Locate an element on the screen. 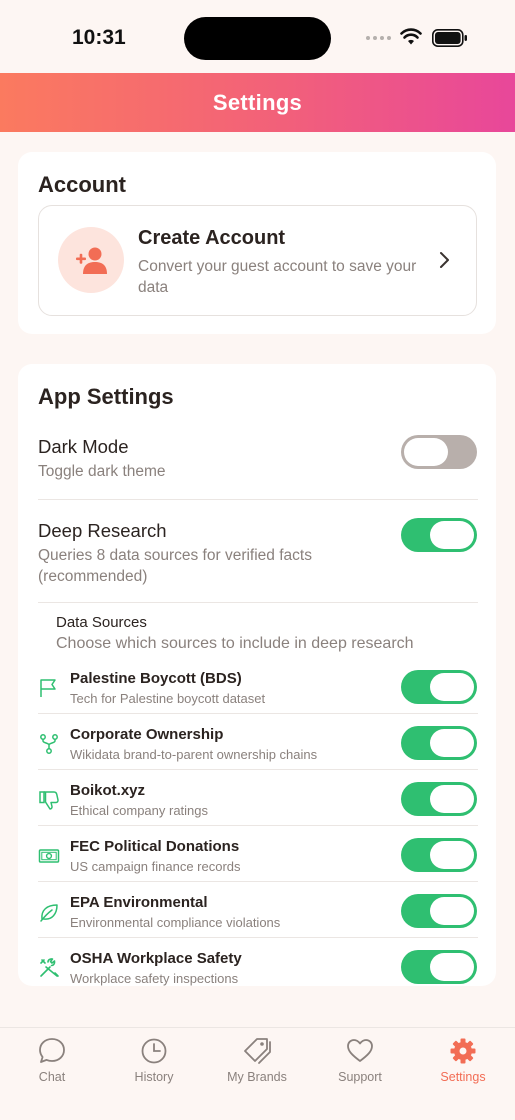 This screenshot has height=1120, width=515. chevron-right-icon is located at coordinates (444, 260).